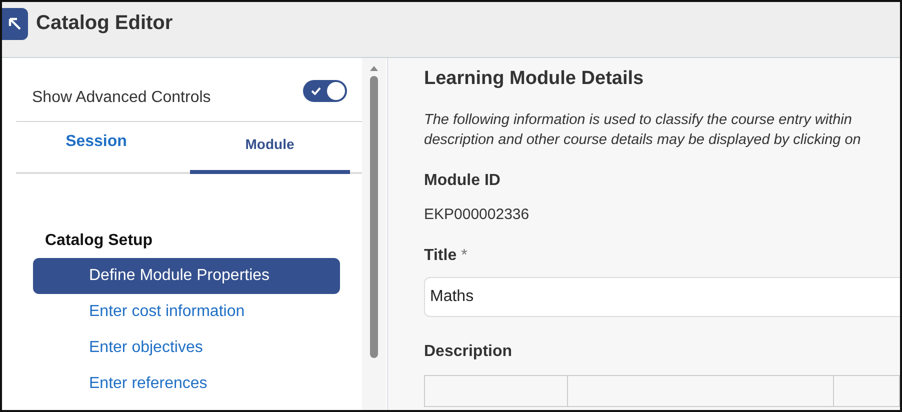 The height and width of the screenshot is (412, 902). Describe the element at coordinates (104, 23) in the screenshot. I see `window-title: Catalog Editor` at that location.